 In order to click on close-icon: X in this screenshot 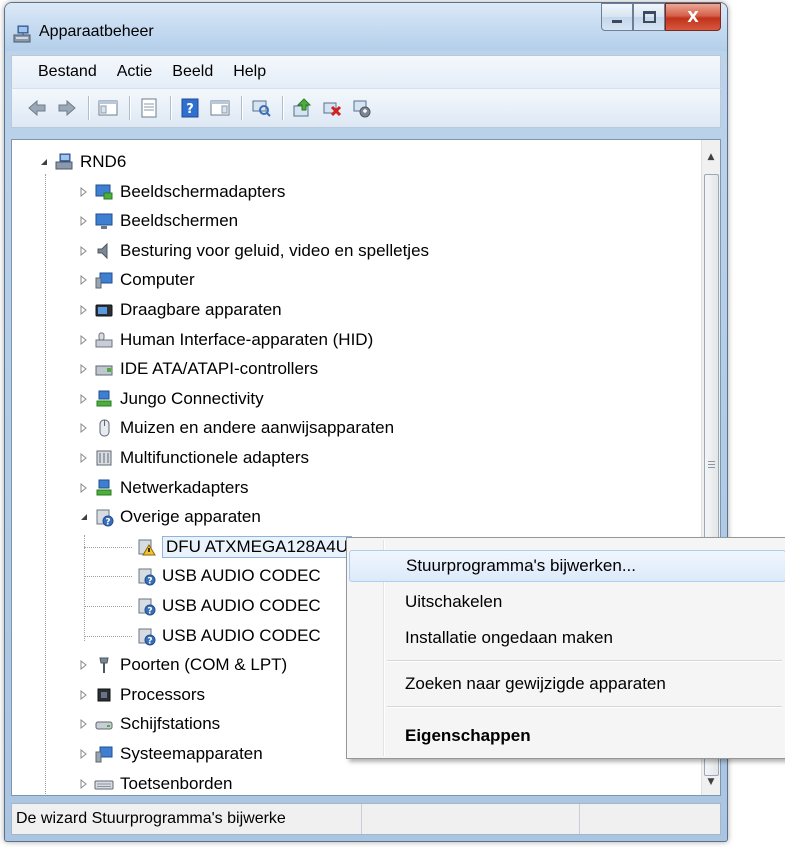, I will do `click(693, 17)`.